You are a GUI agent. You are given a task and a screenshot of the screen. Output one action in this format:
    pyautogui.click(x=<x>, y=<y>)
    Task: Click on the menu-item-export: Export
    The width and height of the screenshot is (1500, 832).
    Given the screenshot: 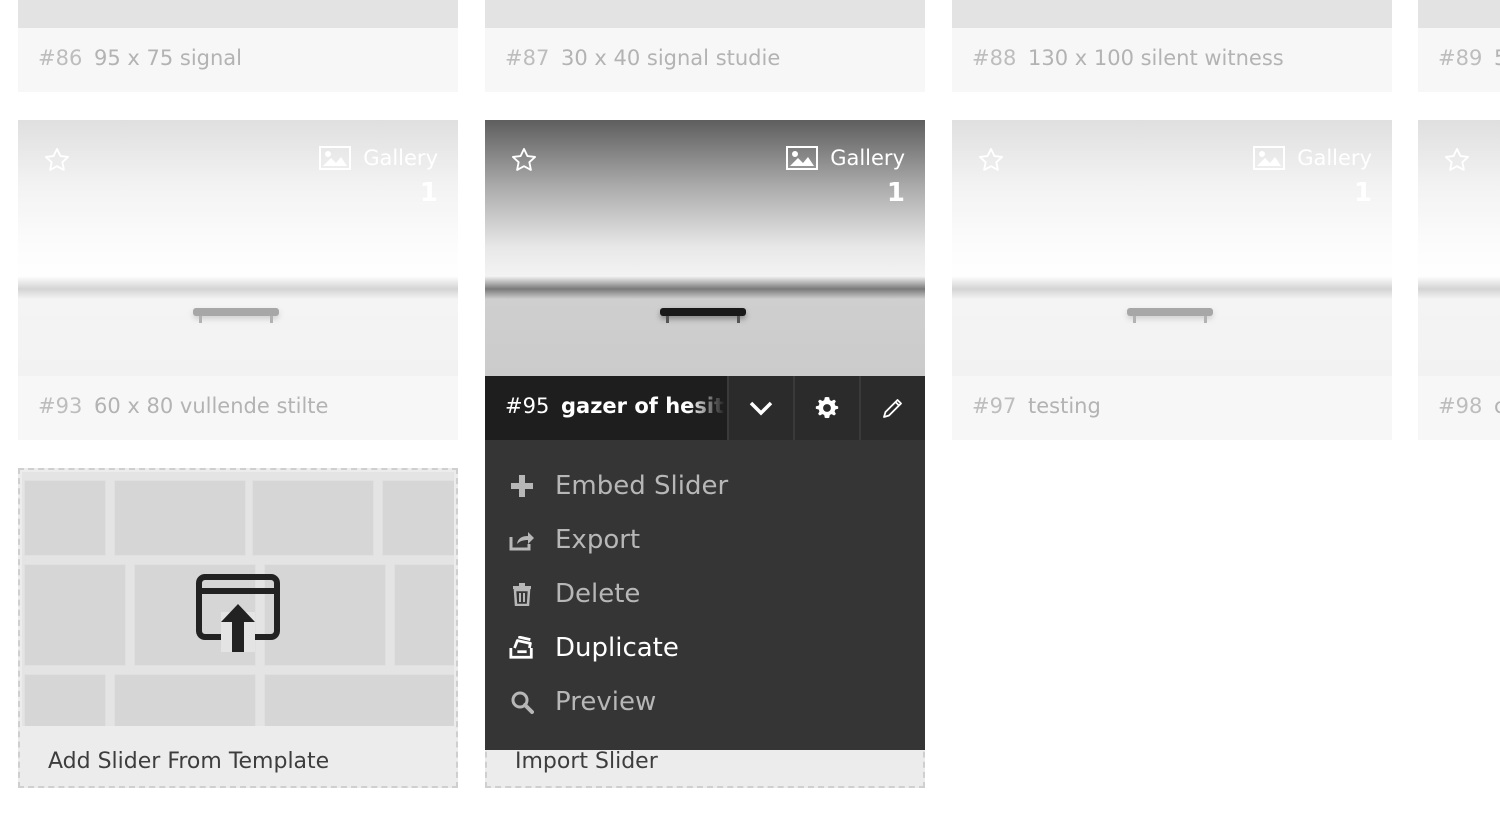 What is the action you would take?
    pyautogui.click(x=574, y=540)
    